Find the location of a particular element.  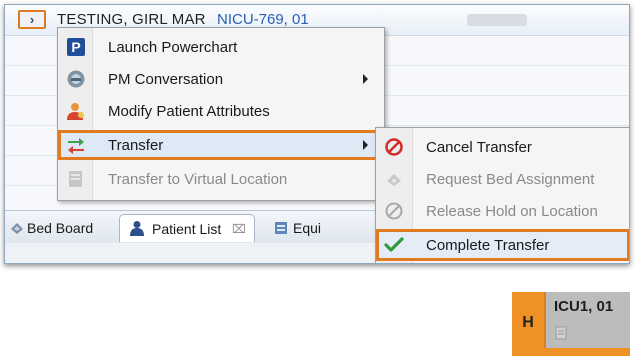

menu-item-label: Transfer is located at coordinates (136, 145).